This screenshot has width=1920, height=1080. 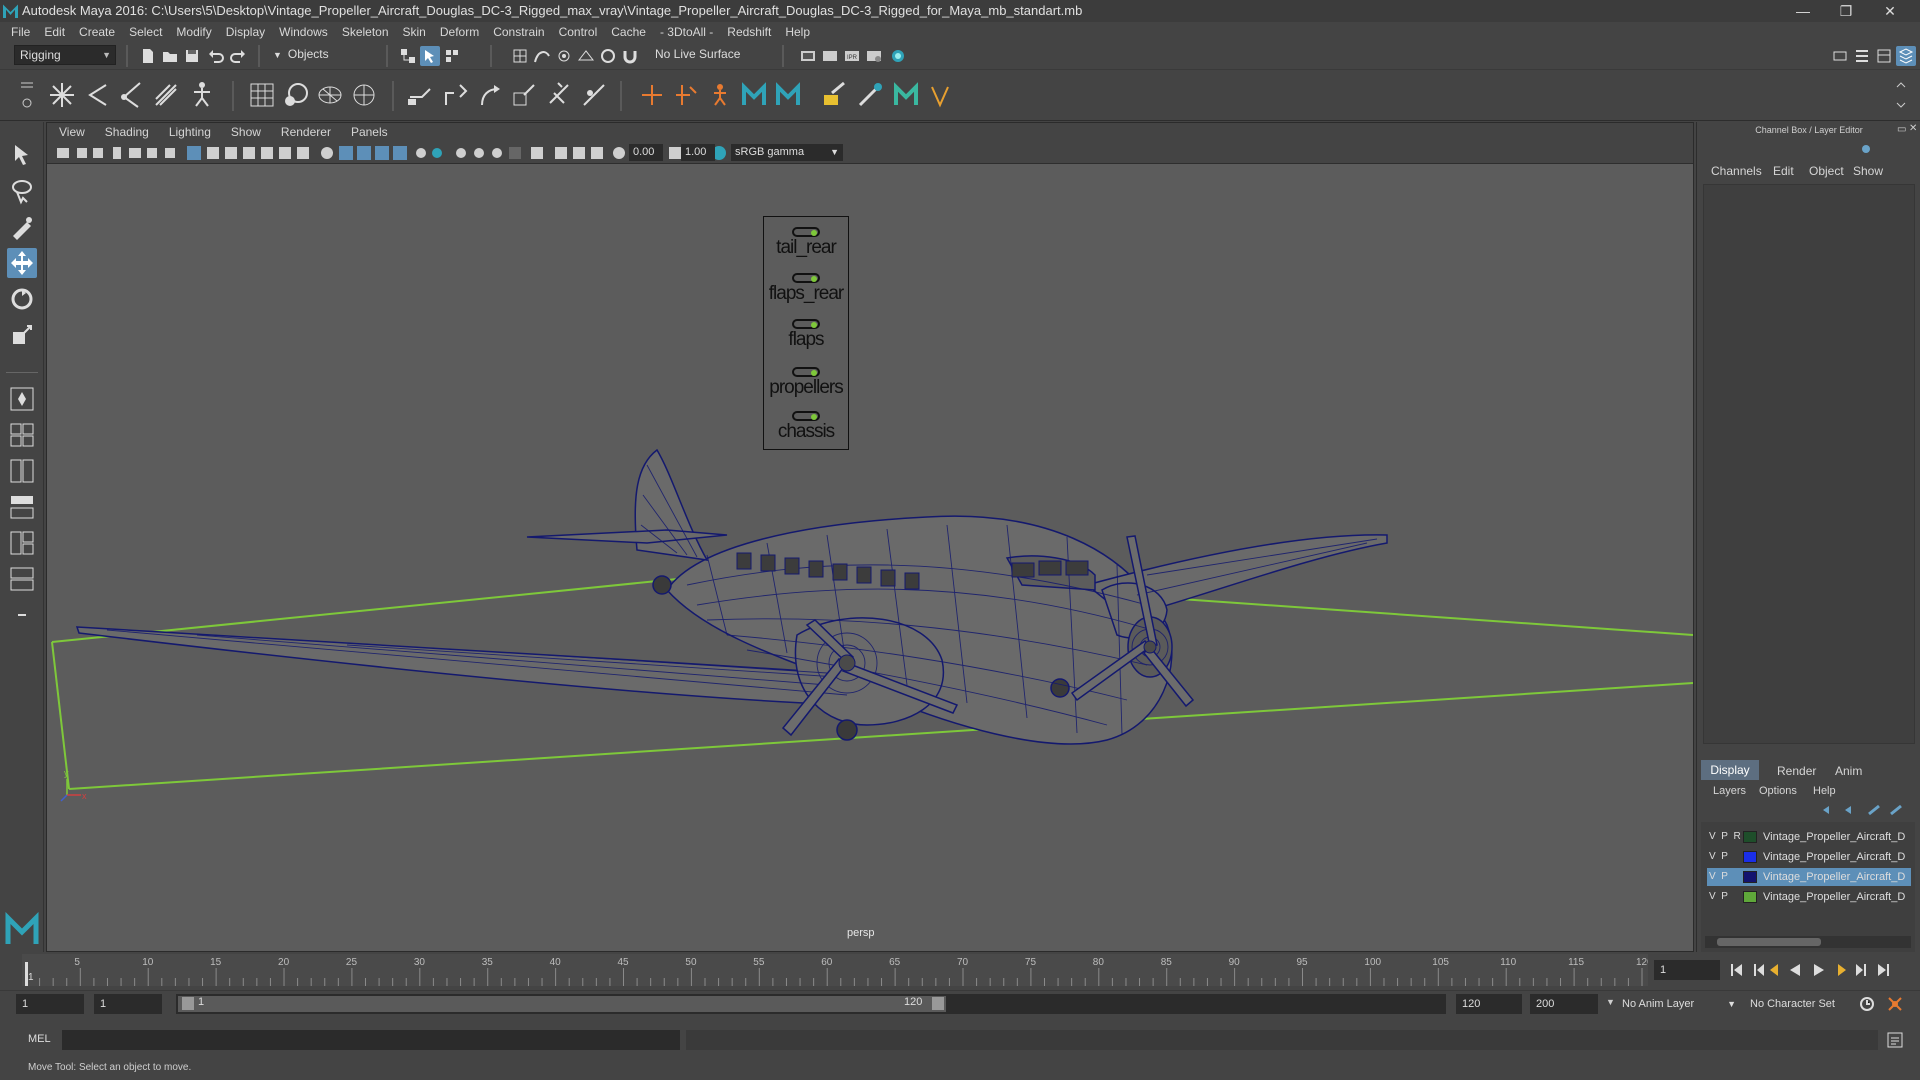 I want to click on color-space-dropdown: sRGB gamma ▼, so click(x=787, y=152).